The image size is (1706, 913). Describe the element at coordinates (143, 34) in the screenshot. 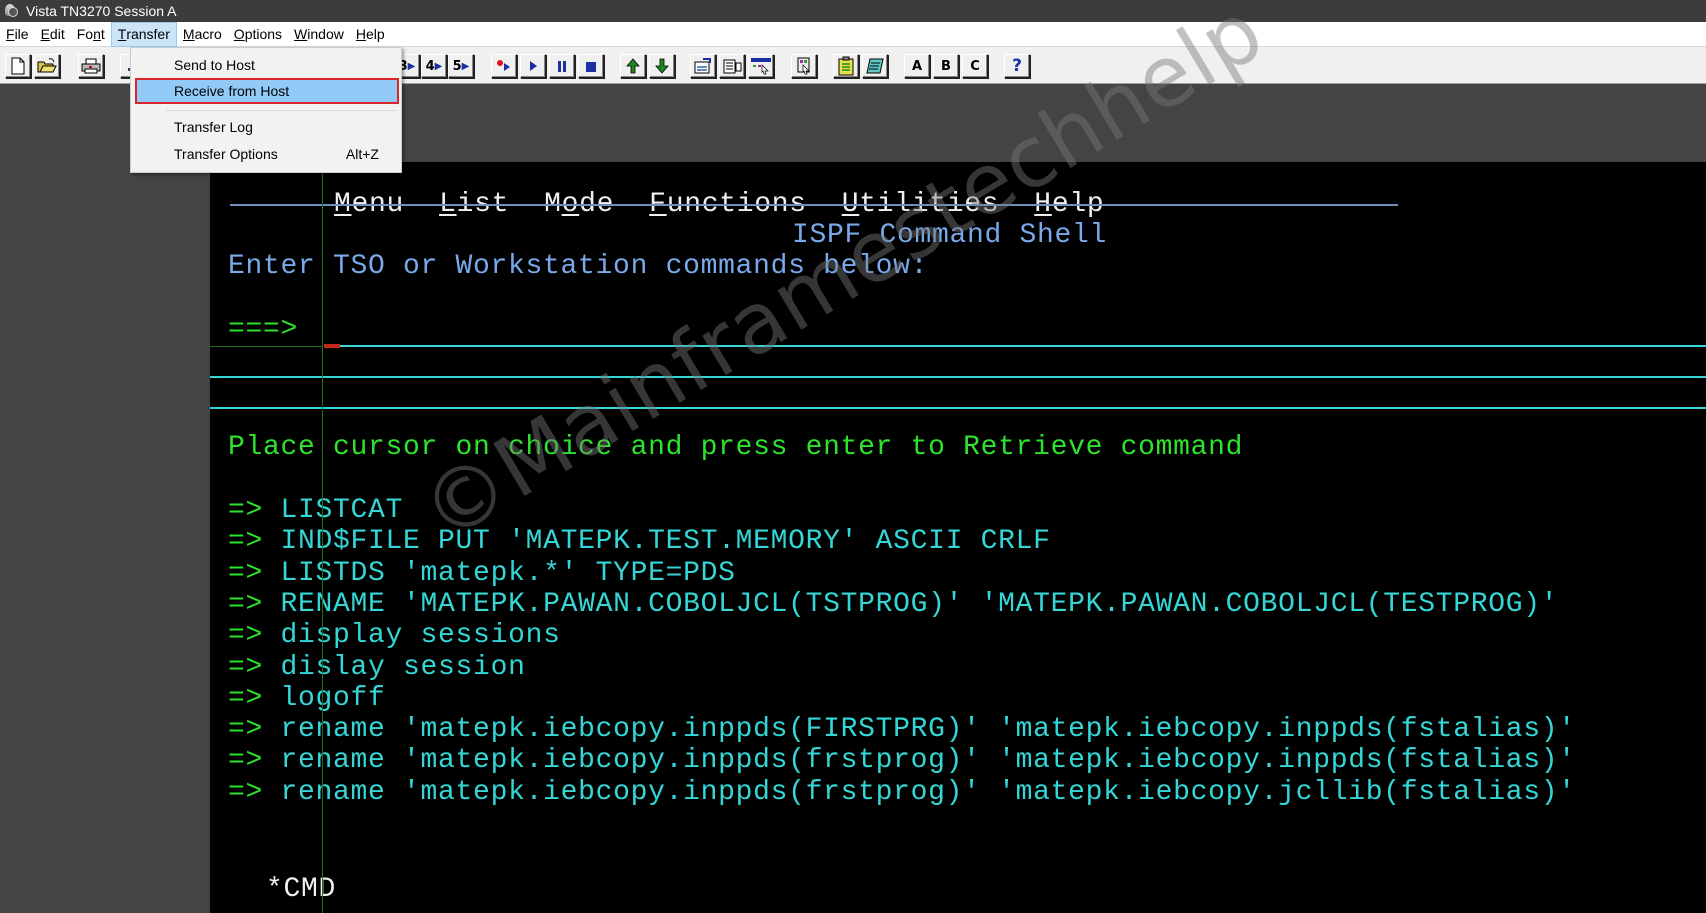

I see `menu-transfer: Transfer` at that location.